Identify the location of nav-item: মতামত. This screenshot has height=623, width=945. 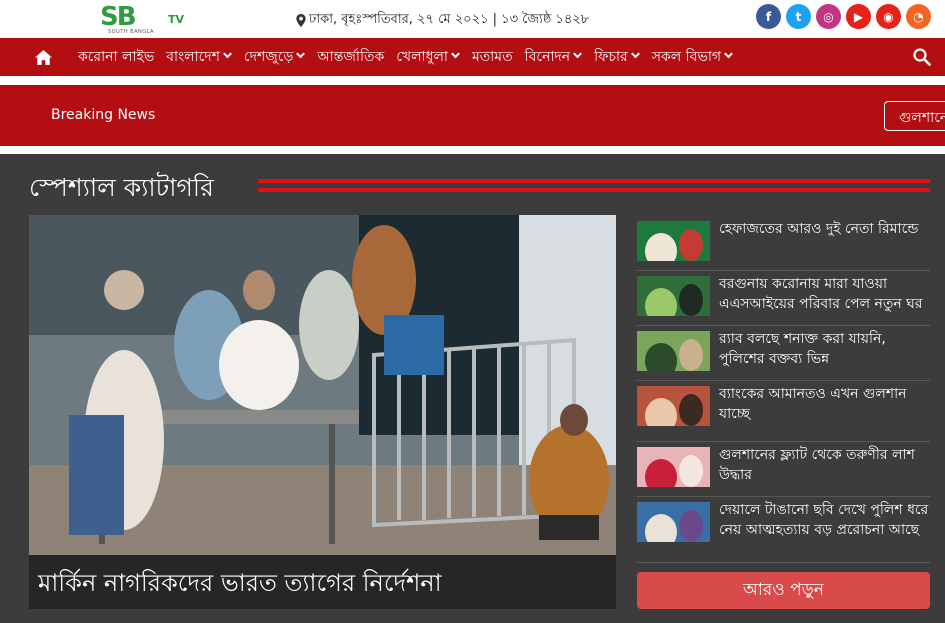
(492, 57).